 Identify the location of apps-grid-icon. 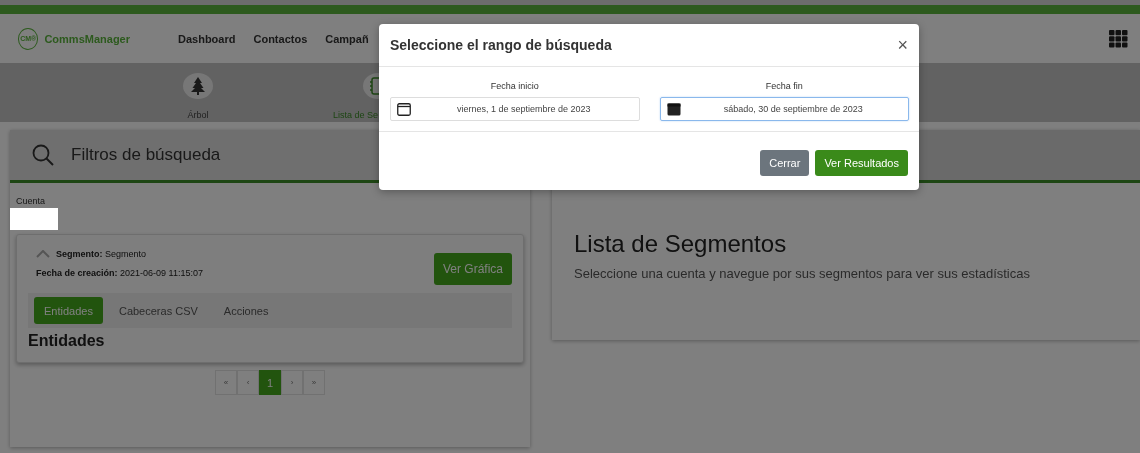
(1118, 38).